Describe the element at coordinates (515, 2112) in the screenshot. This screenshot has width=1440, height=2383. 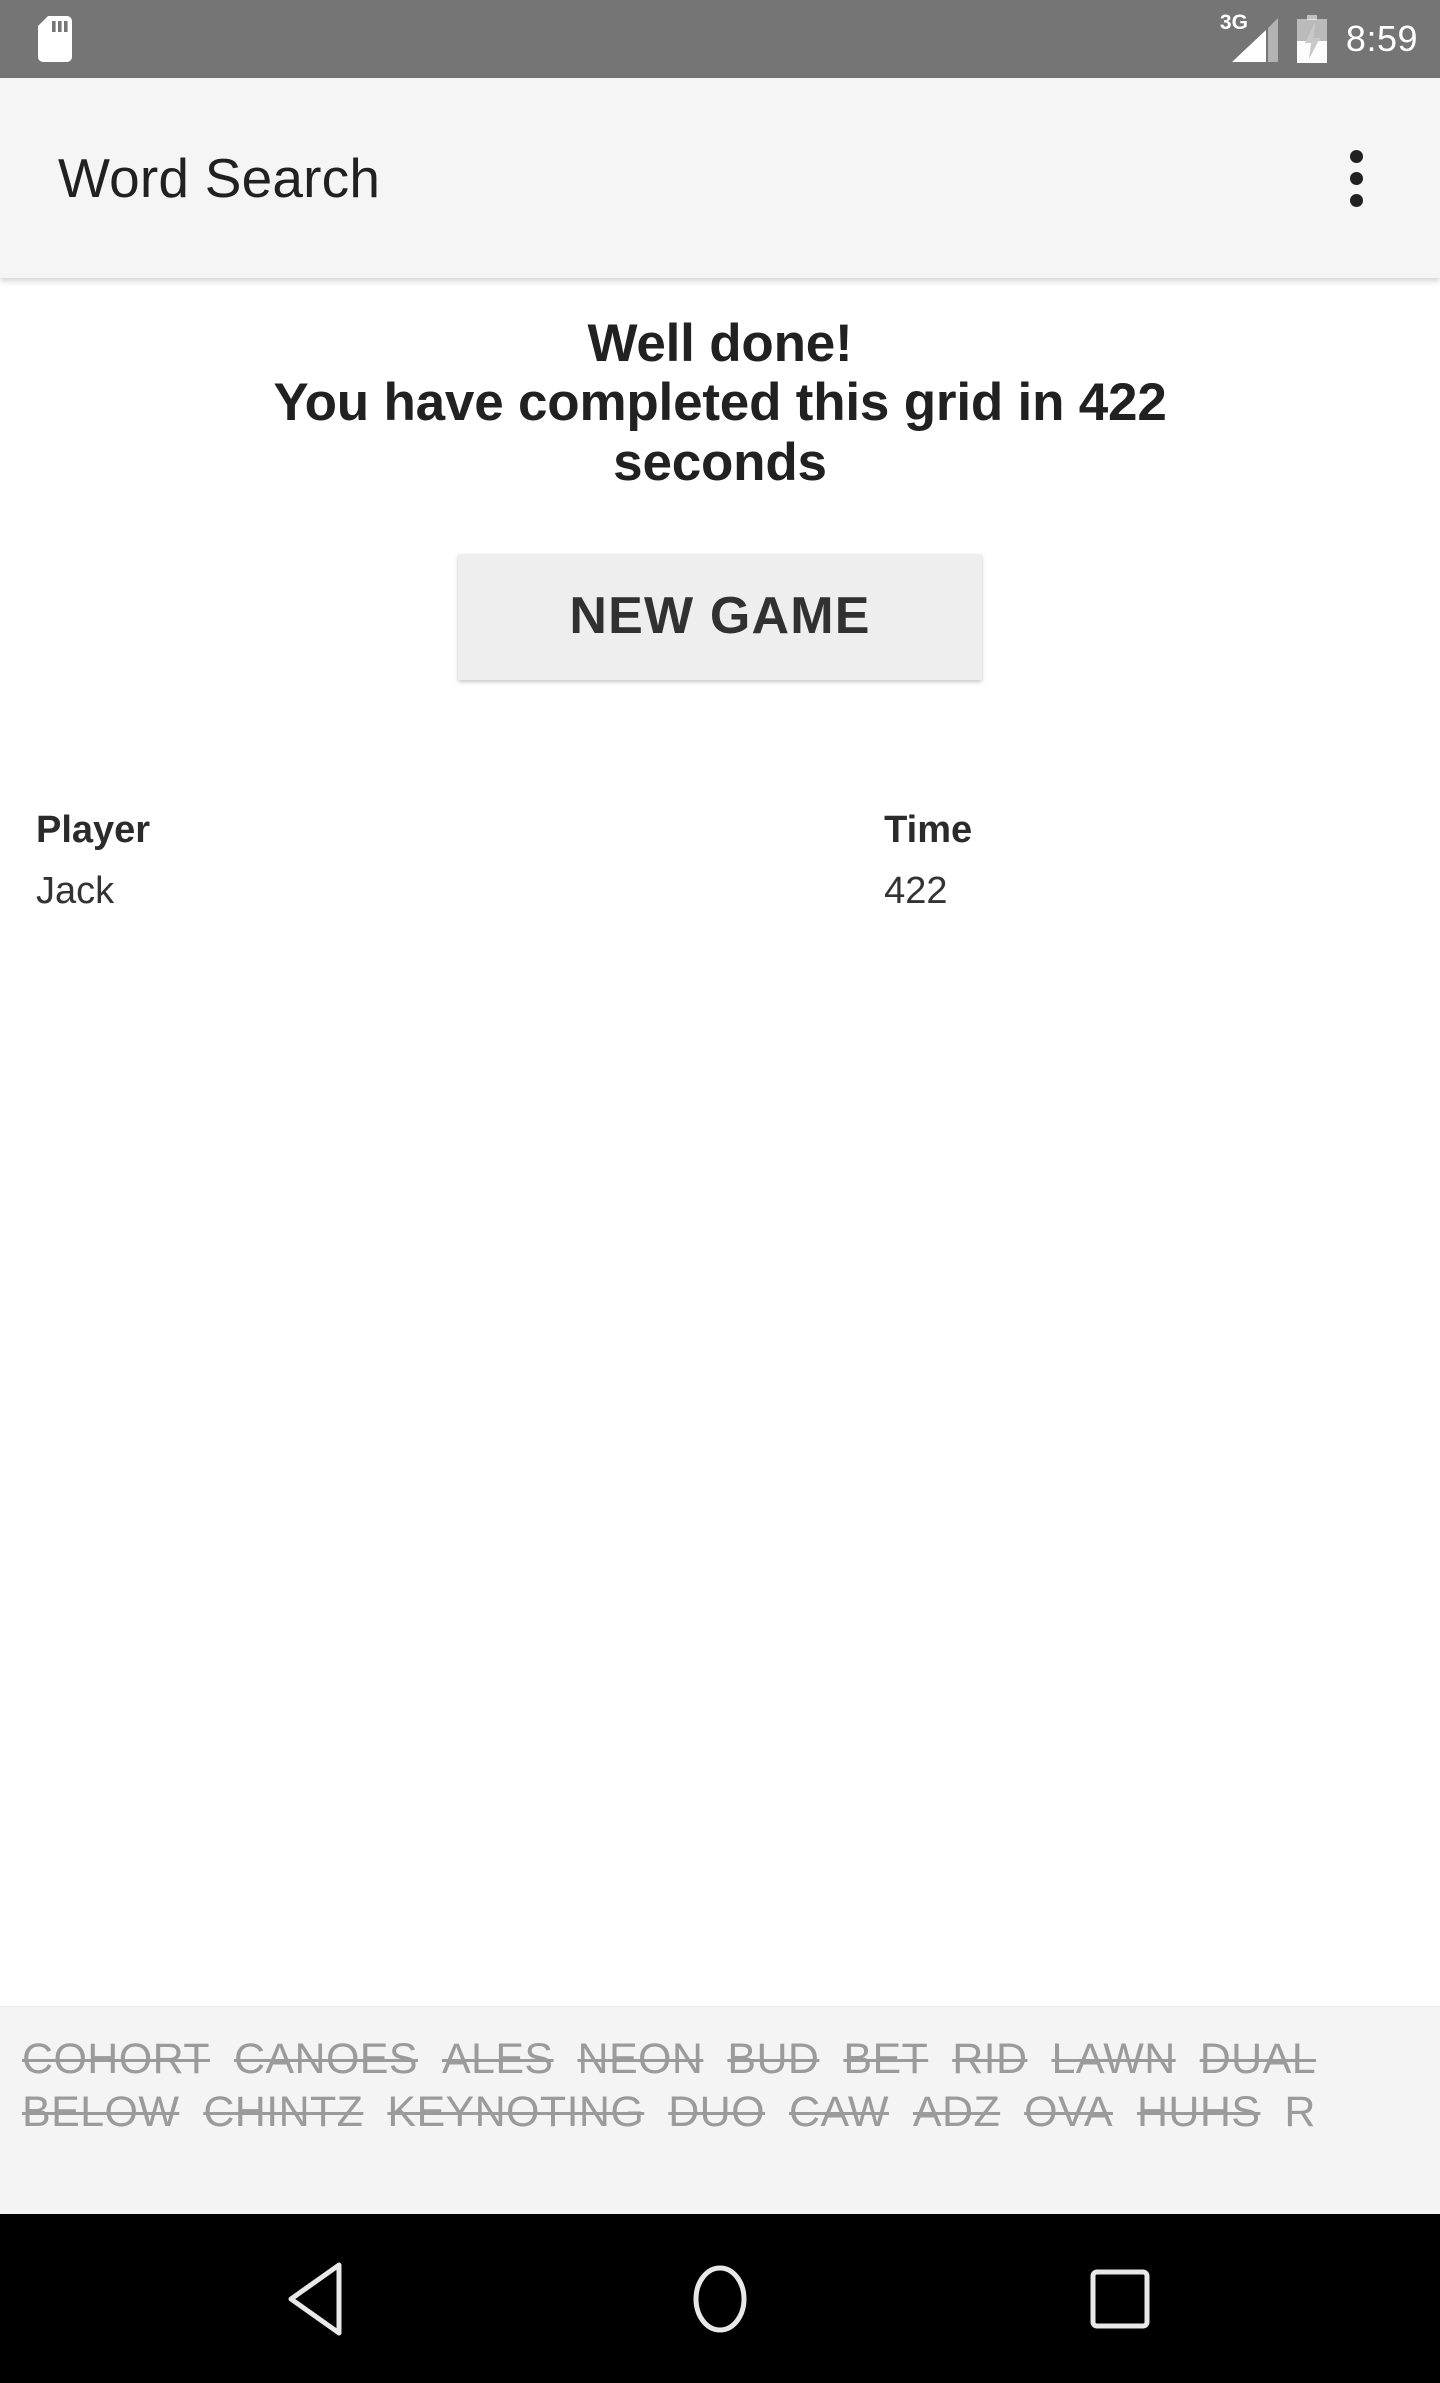
I see `word-item: KEYNOTING` at that location.